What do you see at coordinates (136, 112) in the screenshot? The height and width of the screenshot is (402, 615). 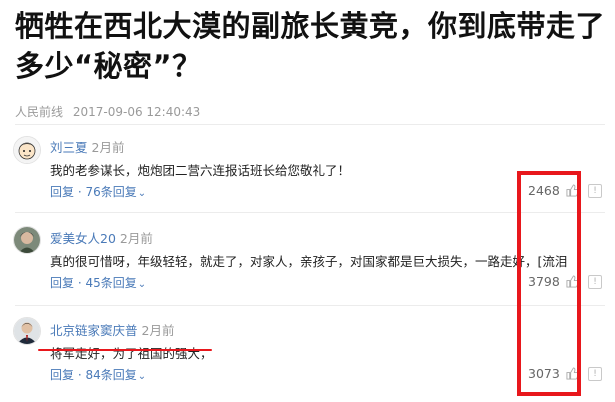 I see `article-datetime: 2017-09-06 12:40:43` at bounding box center [136, 112].